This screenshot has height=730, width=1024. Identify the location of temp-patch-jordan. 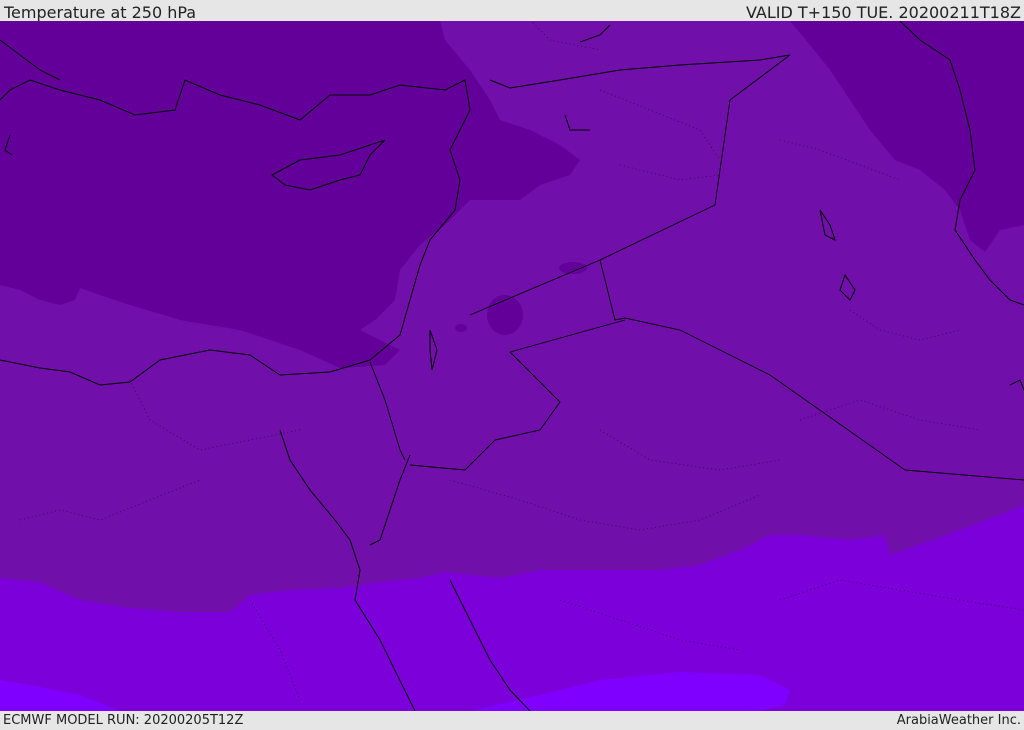
(505, 315).